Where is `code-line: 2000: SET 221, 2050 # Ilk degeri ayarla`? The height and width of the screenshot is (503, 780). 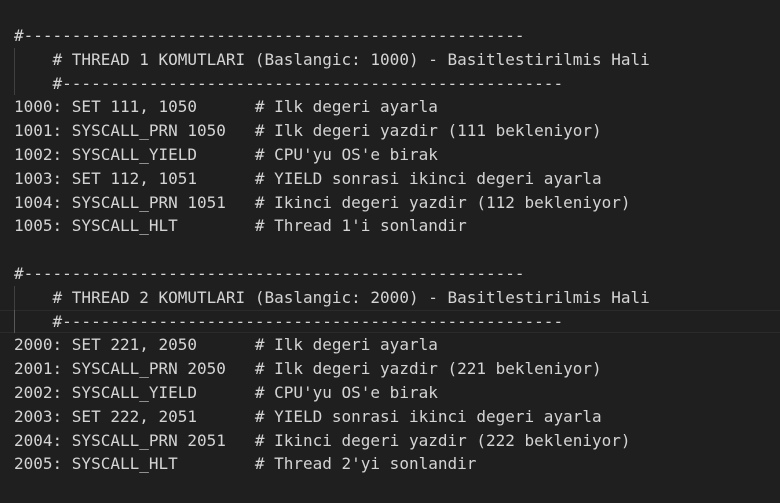
code-line: 2000: SET 221, 2050 # Ilk degeri ayarla is located at coordinates (390, 345).